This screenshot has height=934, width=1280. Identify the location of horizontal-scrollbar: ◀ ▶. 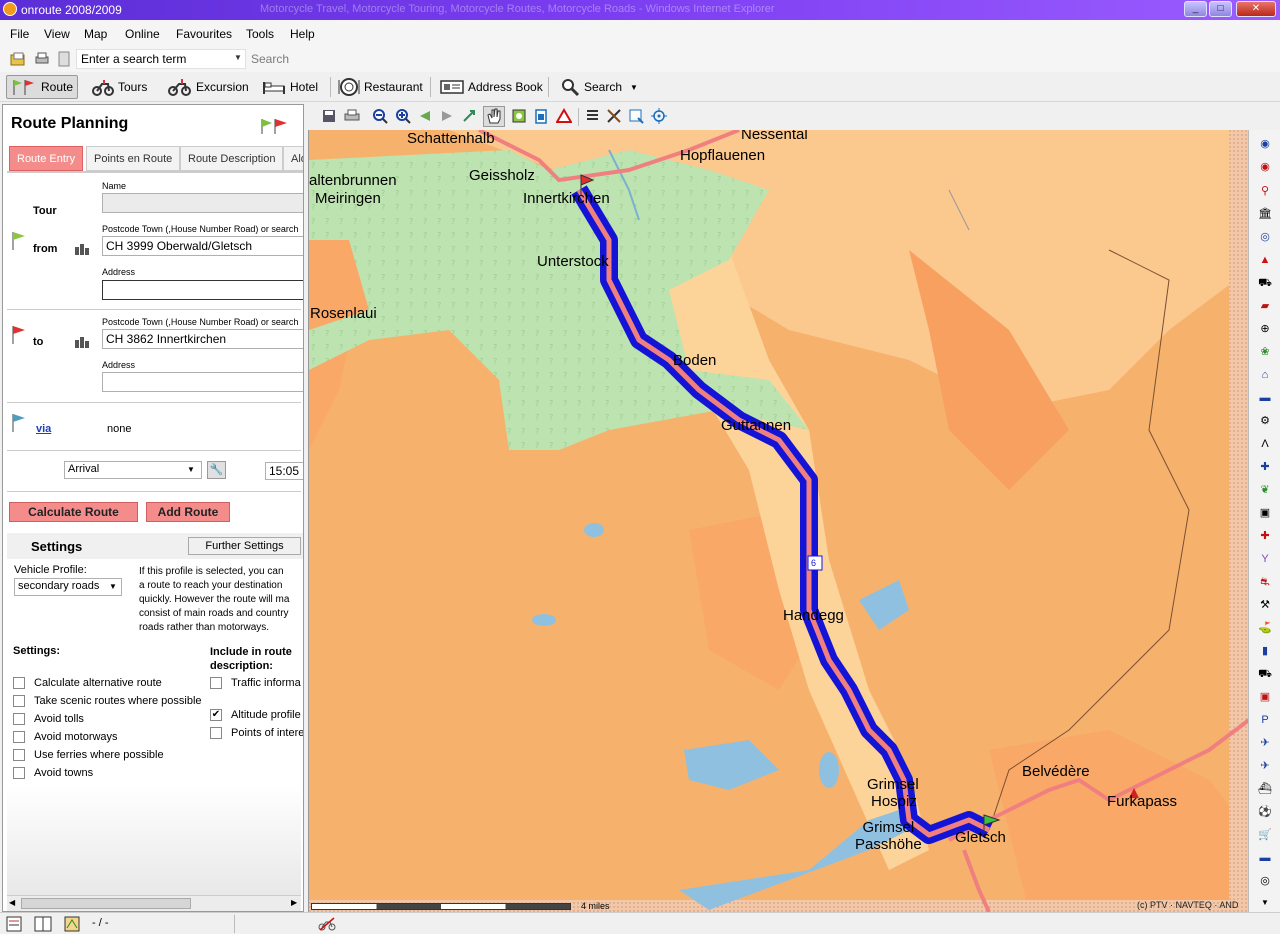
(154, 903).